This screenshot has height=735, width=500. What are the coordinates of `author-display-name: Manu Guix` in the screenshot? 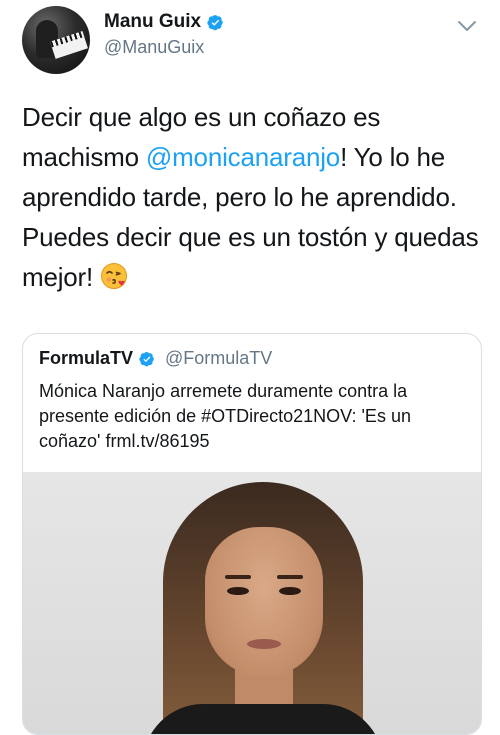 It's located at (152, 22).